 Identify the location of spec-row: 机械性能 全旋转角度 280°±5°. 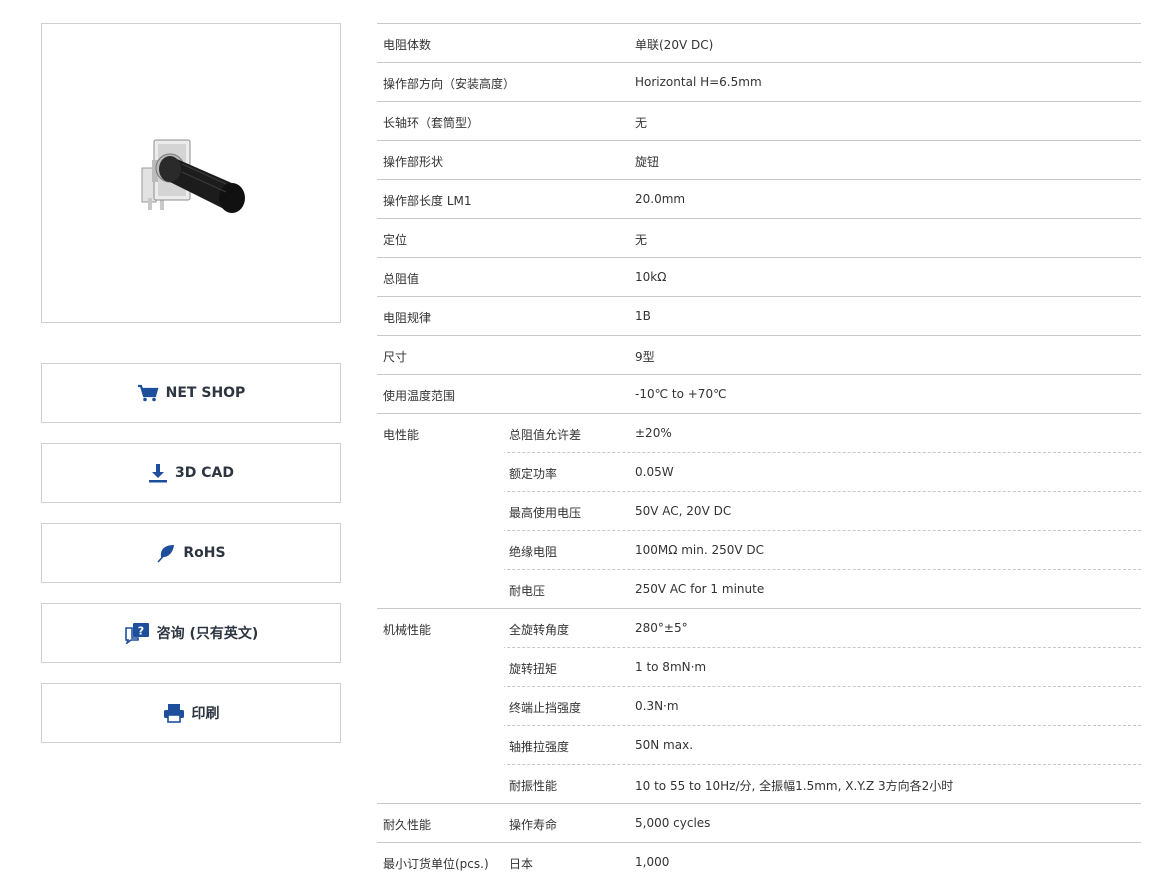
(759, 627).